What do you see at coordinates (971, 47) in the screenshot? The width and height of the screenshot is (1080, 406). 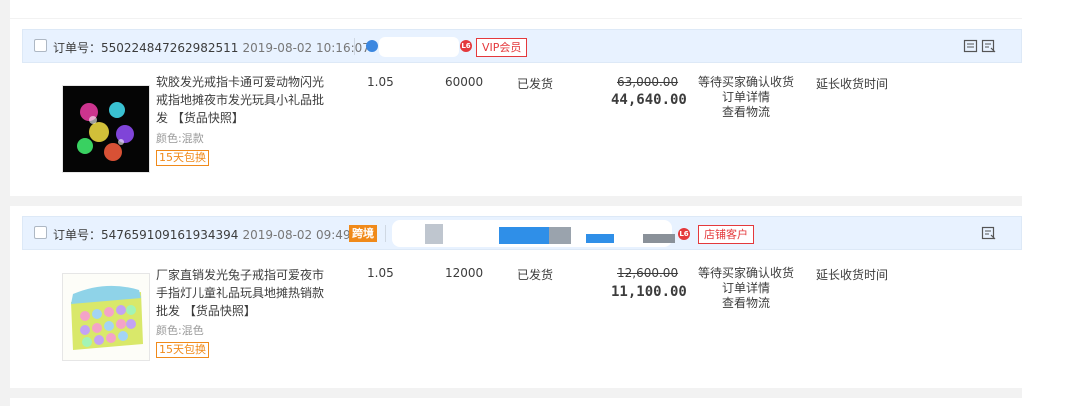 I see `note-icon` at bounding box center [971, 47].